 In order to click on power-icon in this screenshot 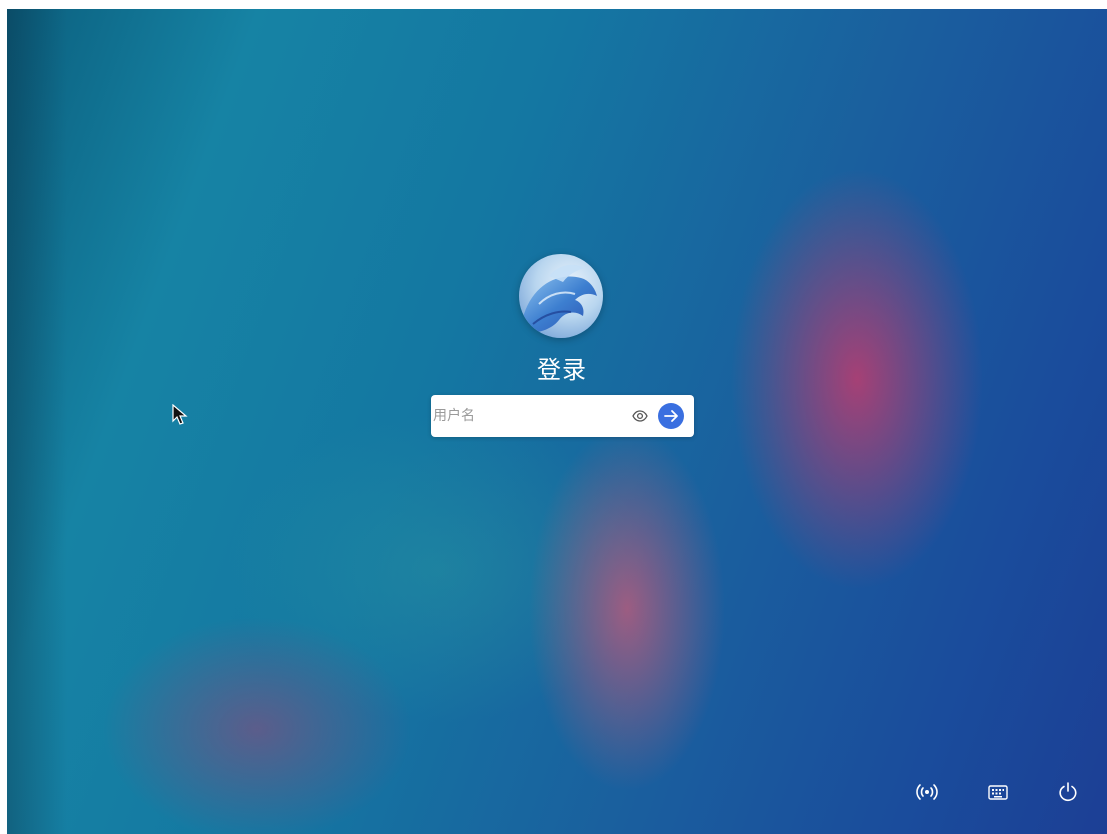, I will do `click(1068, 792)`.